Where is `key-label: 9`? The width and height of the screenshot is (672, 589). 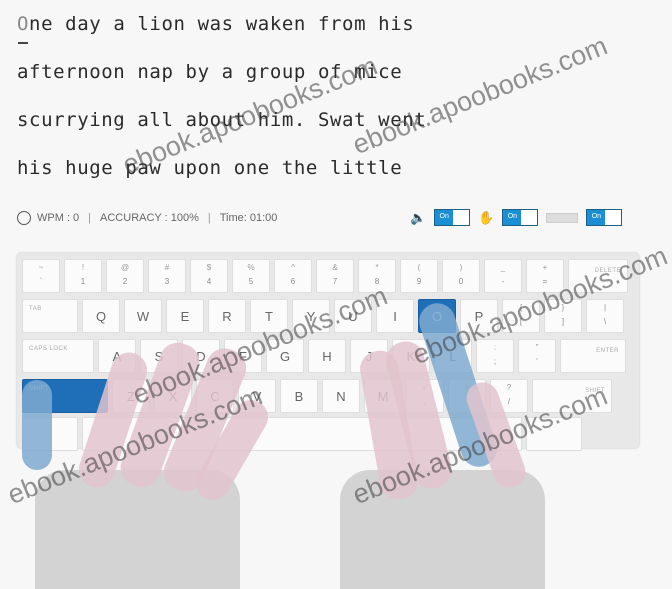 key-label: 9 is located at coordinates (419, 281).